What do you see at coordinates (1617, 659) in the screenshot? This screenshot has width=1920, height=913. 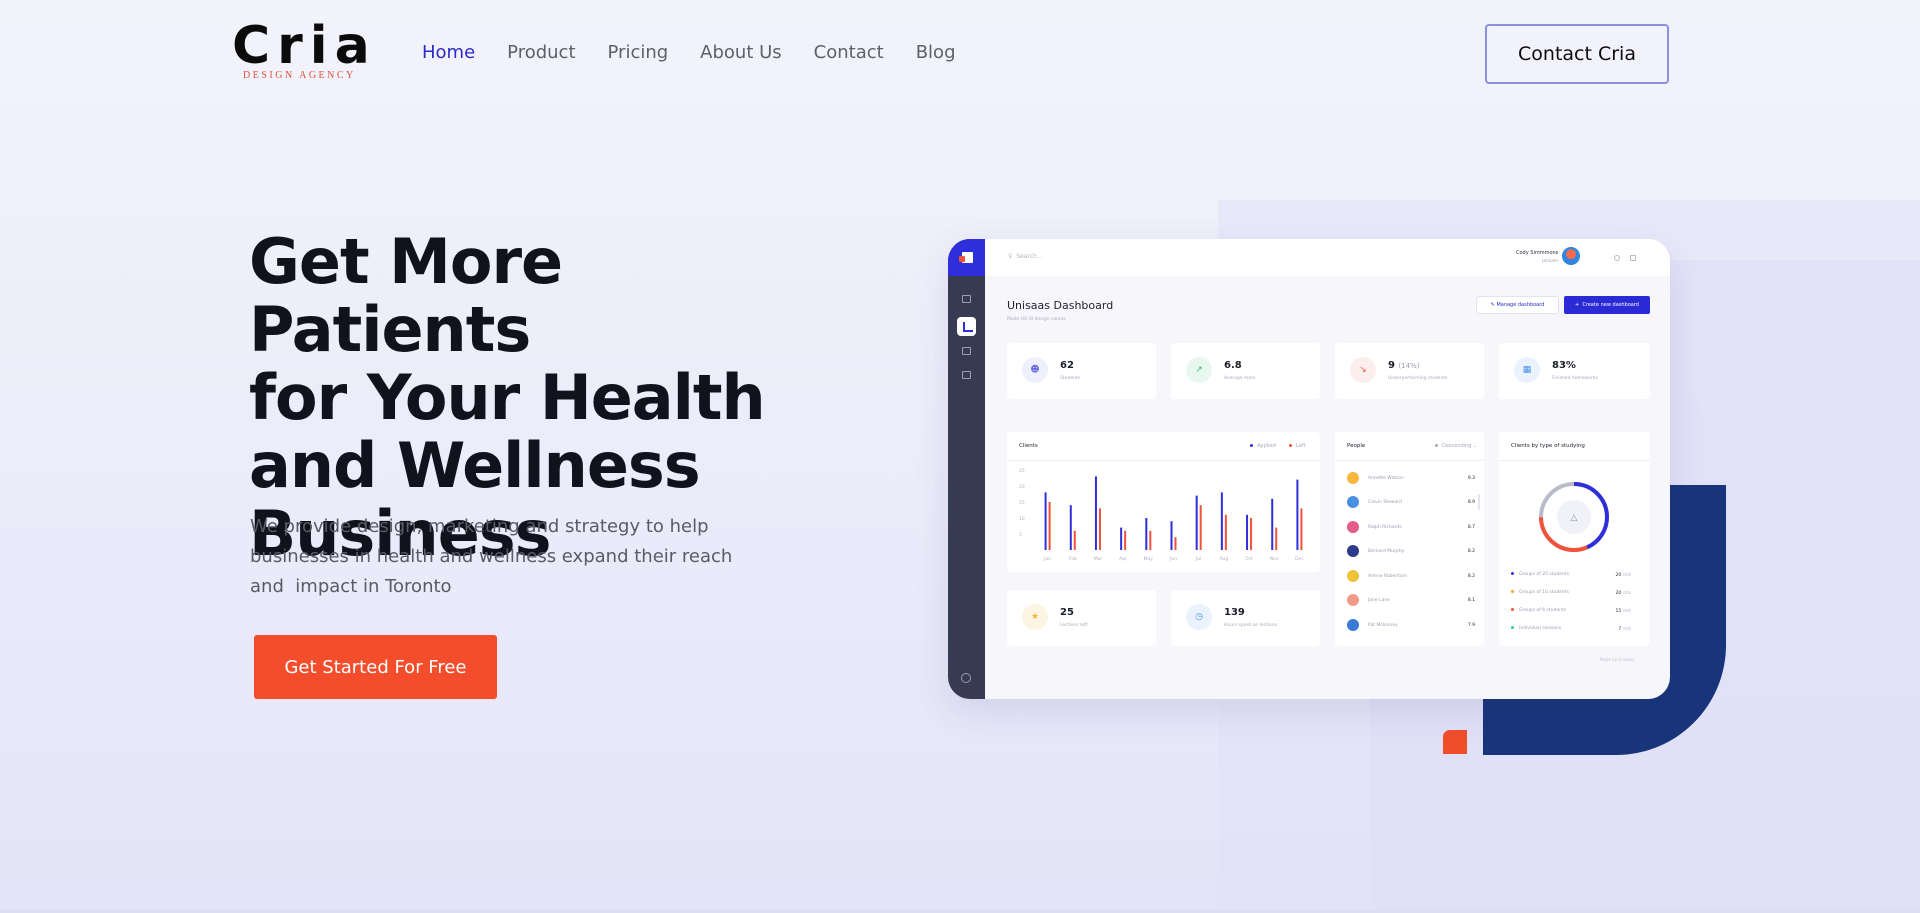 I see `credit: Made by Unisaas` at bounding box center [1617, 659].